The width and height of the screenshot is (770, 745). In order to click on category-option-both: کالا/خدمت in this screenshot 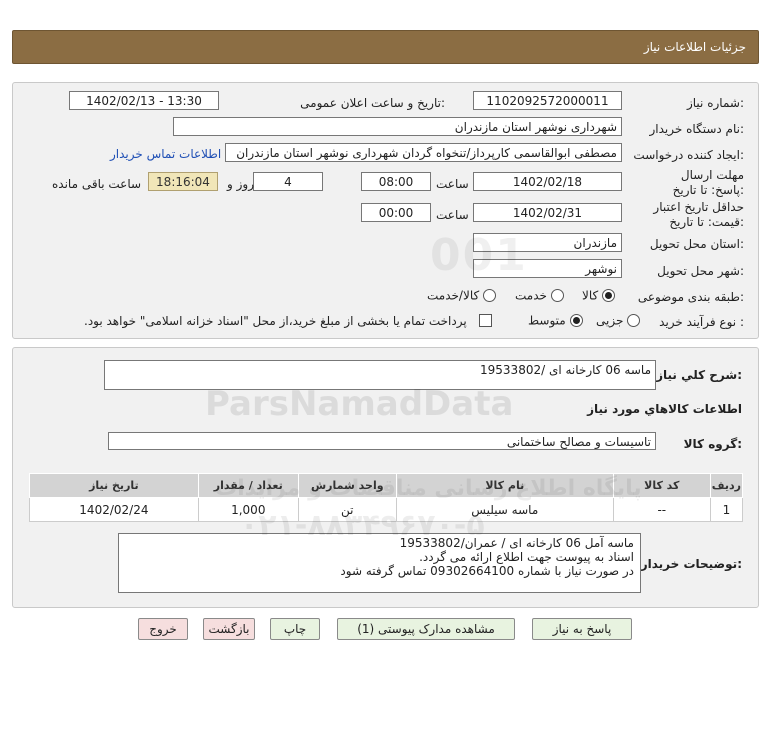, I will do `click(462, 295)`.